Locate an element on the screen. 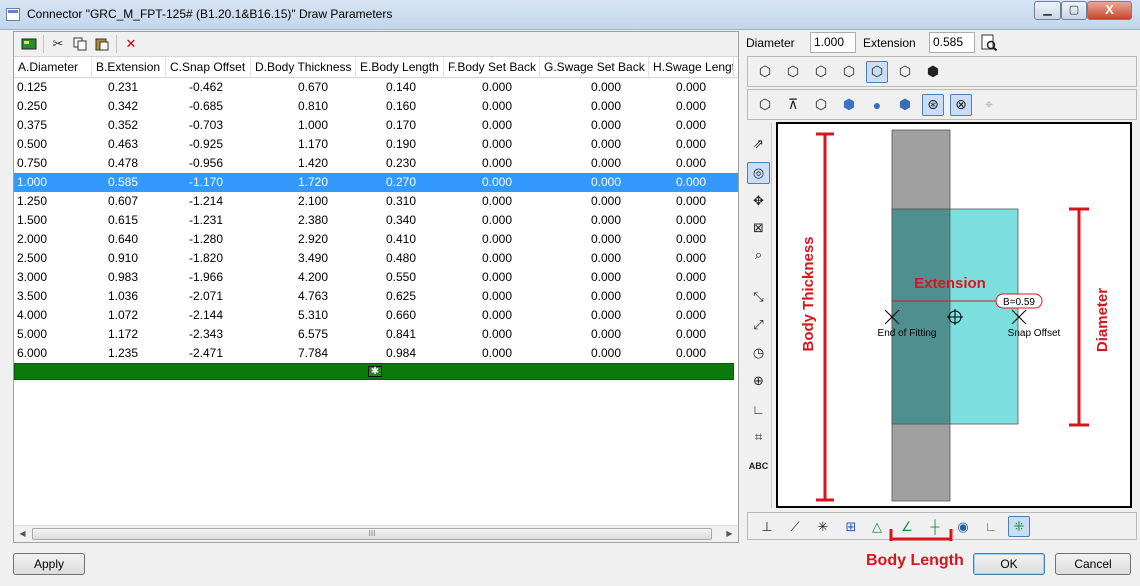 The width and height of the screenshot is (1140, 586). select-arrow-icon: ⇗ is located at coordinates (758, 144).